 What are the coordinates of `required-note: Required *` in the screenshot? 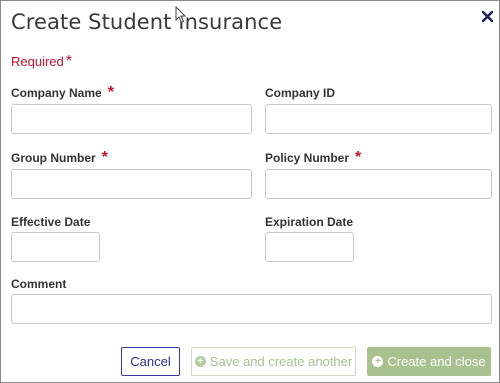 It's located at (41, 62).